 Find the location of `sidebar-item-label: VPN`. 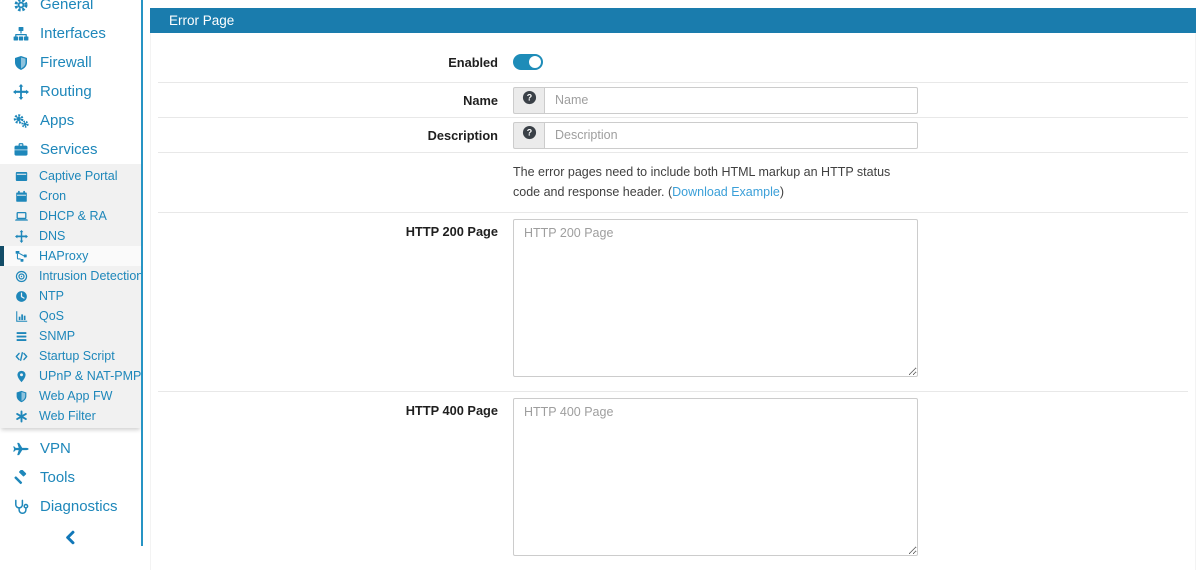

sidebar-item-label: VPN is located at coordinates (55, 448).